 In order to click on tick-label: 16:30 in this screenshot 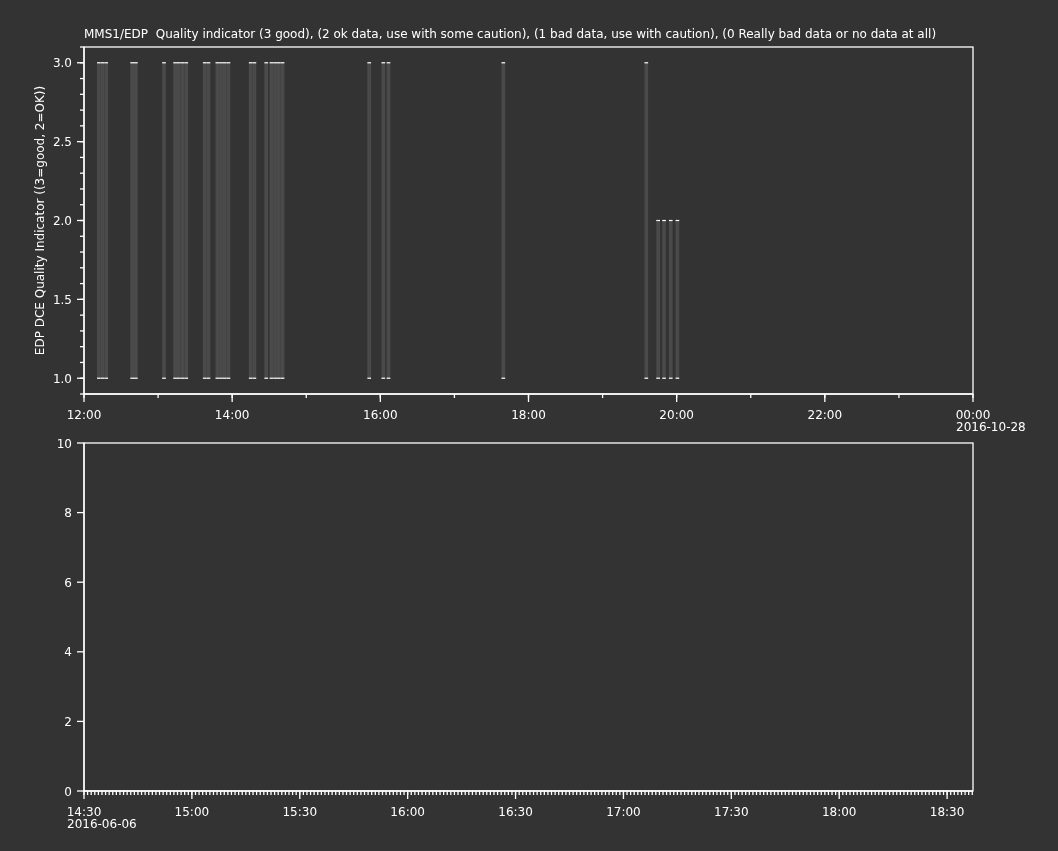, I will do `click(515, 812)`.